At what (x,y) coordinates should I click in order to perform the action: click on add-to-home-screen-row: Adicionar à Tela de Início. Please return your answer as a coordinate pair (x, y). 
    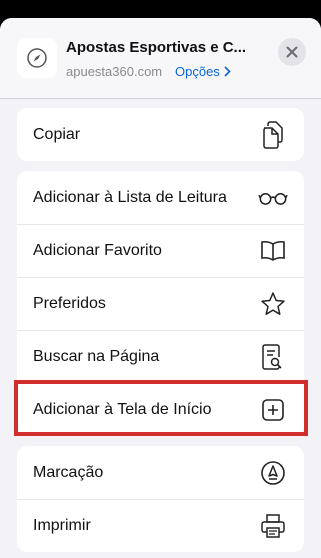
    Looking at the image, I should click on (160, 409).